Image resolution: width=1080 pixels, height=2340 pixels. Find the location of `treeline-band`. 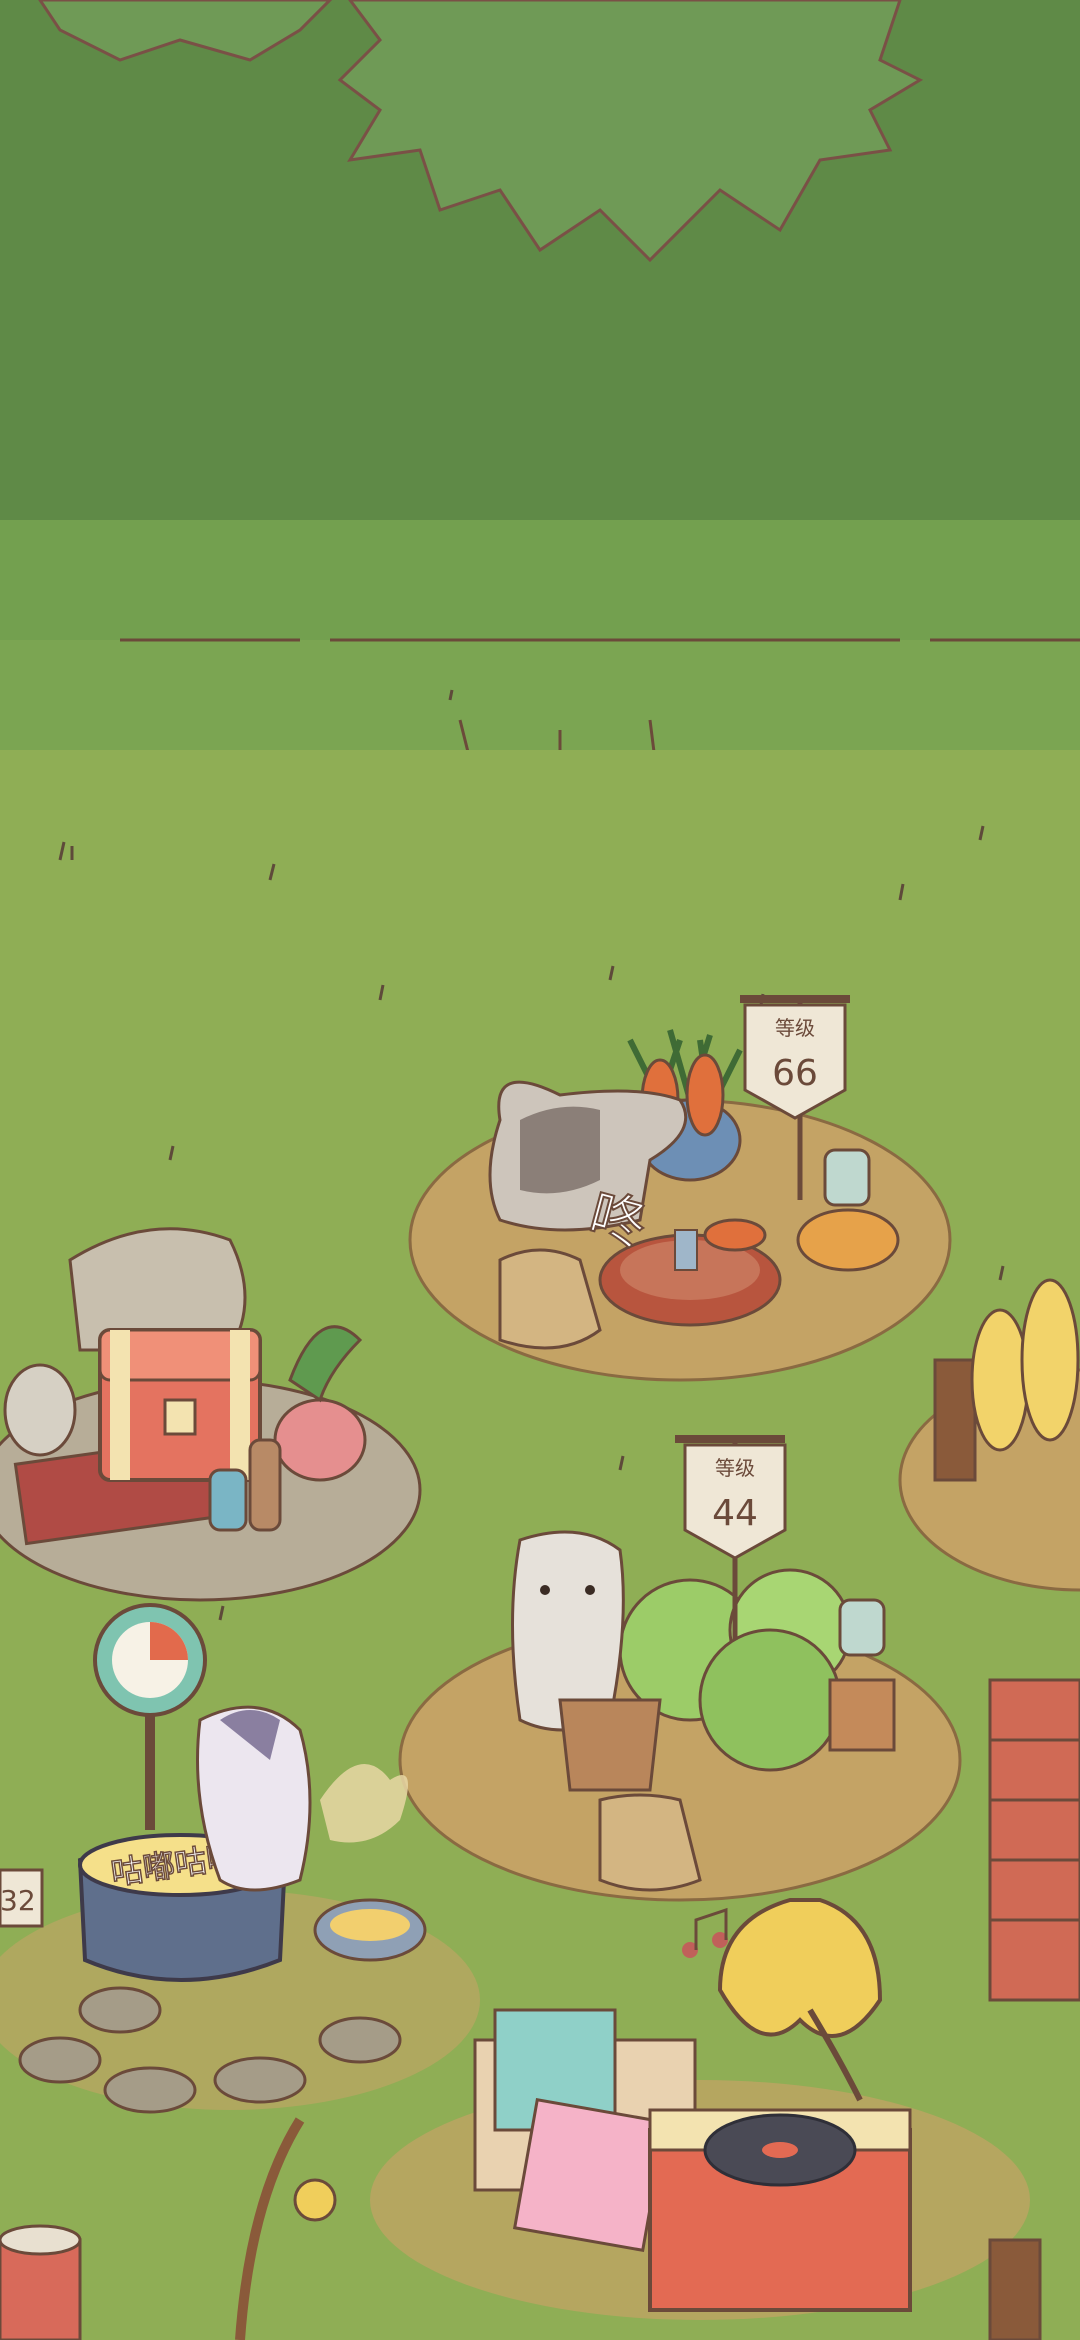

treeline-band is located at coordinates (540, 585).